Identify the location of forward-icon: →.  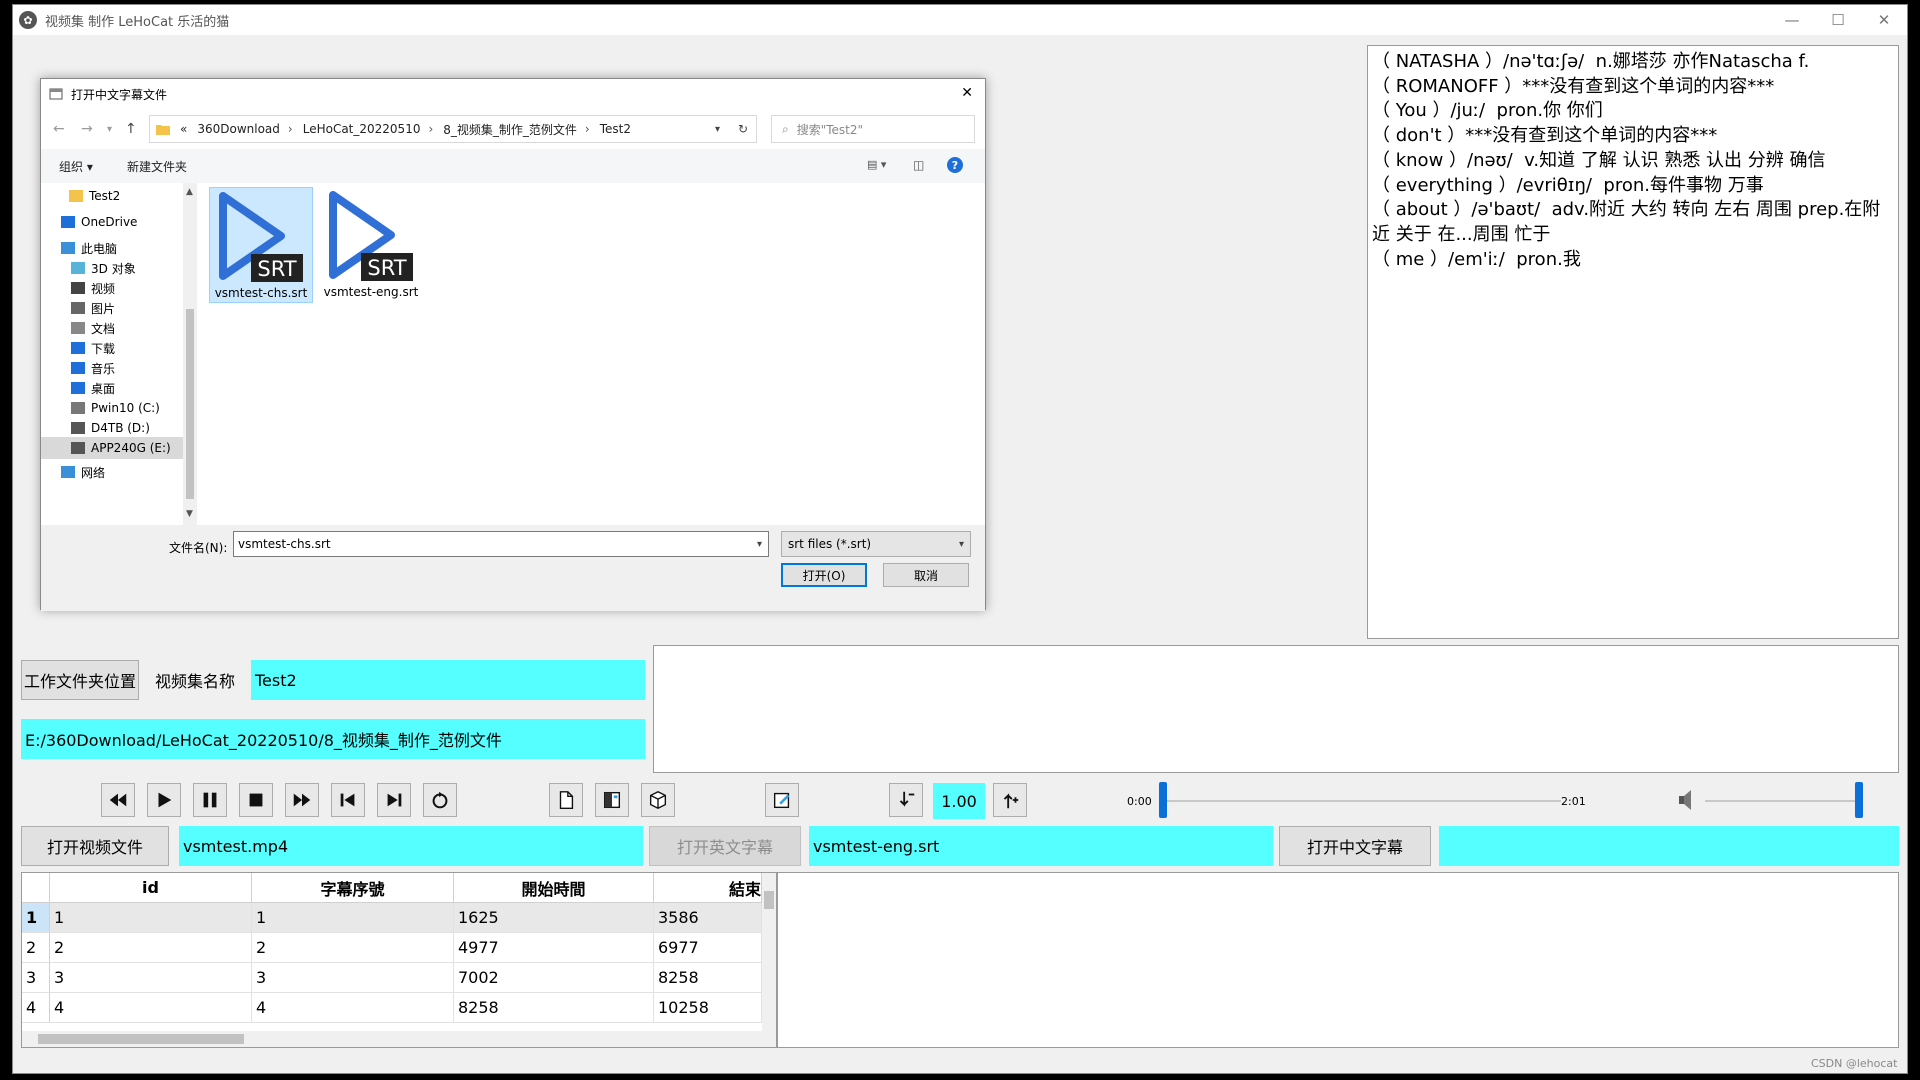
(87, 129).